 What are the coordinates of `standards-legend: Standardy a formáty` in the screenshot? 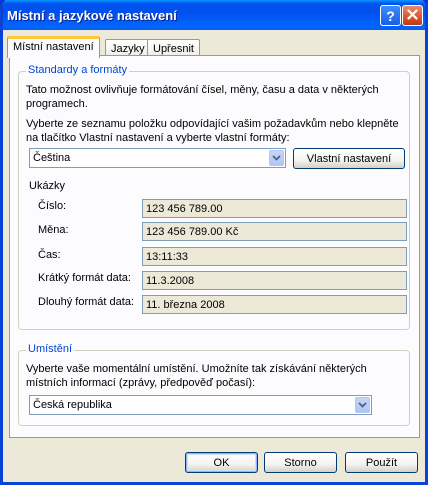 It's located at (78, 70).